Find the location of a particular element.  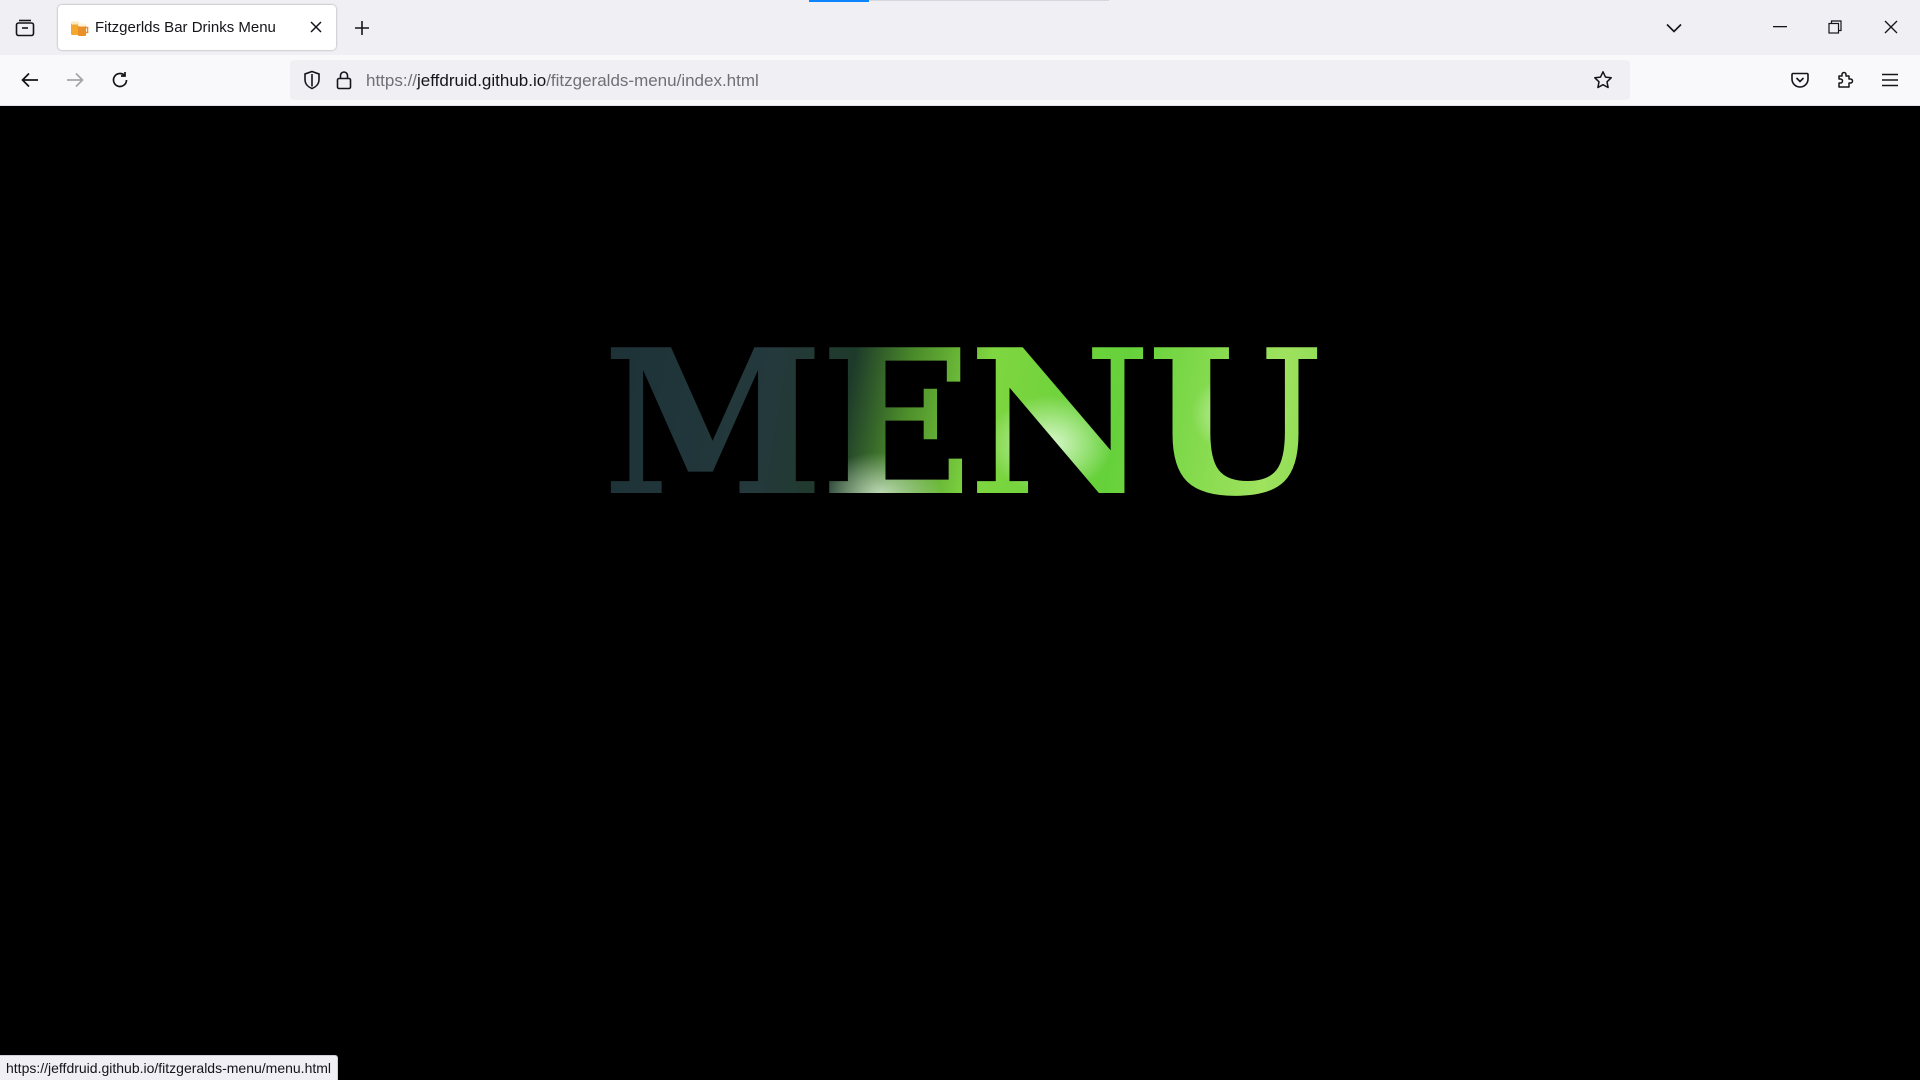

chevron-down-icon is located at coordinates (1674, 28).